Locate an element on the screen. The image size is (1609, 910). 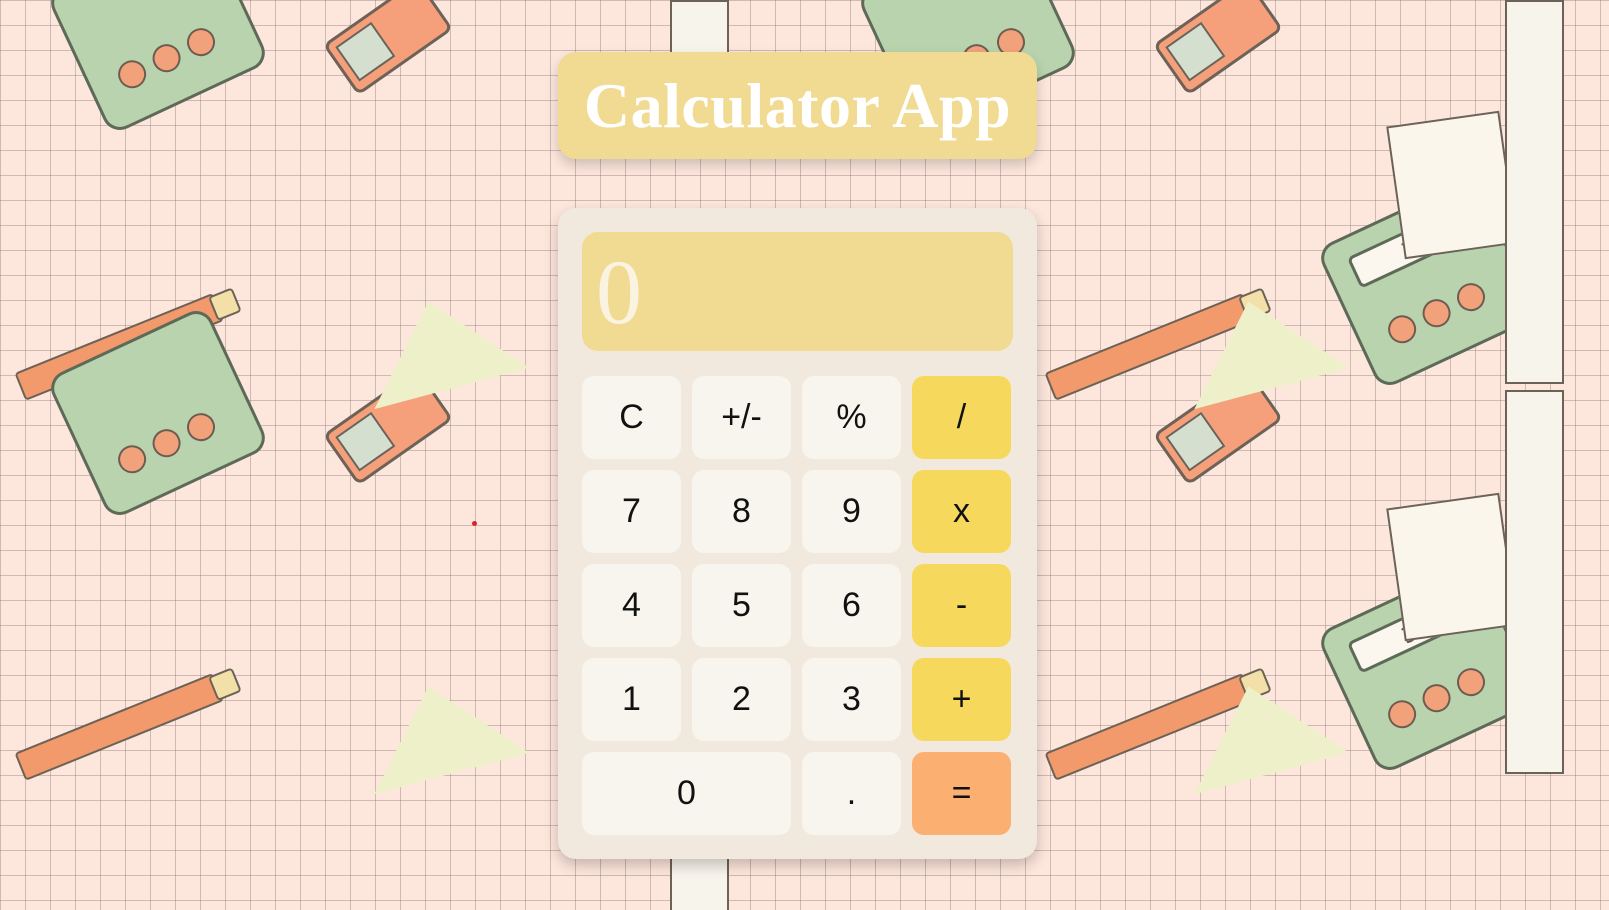
equals-button: = is located at coordinates (961, 793).